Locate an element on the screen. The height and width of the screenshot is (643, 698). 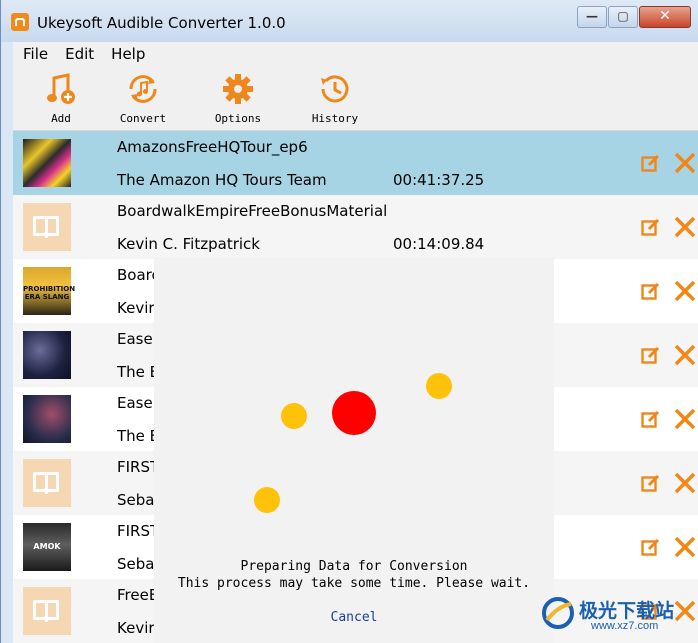
item-author: The Amazon HQ Tours Team is located at coordinates (222, 180).